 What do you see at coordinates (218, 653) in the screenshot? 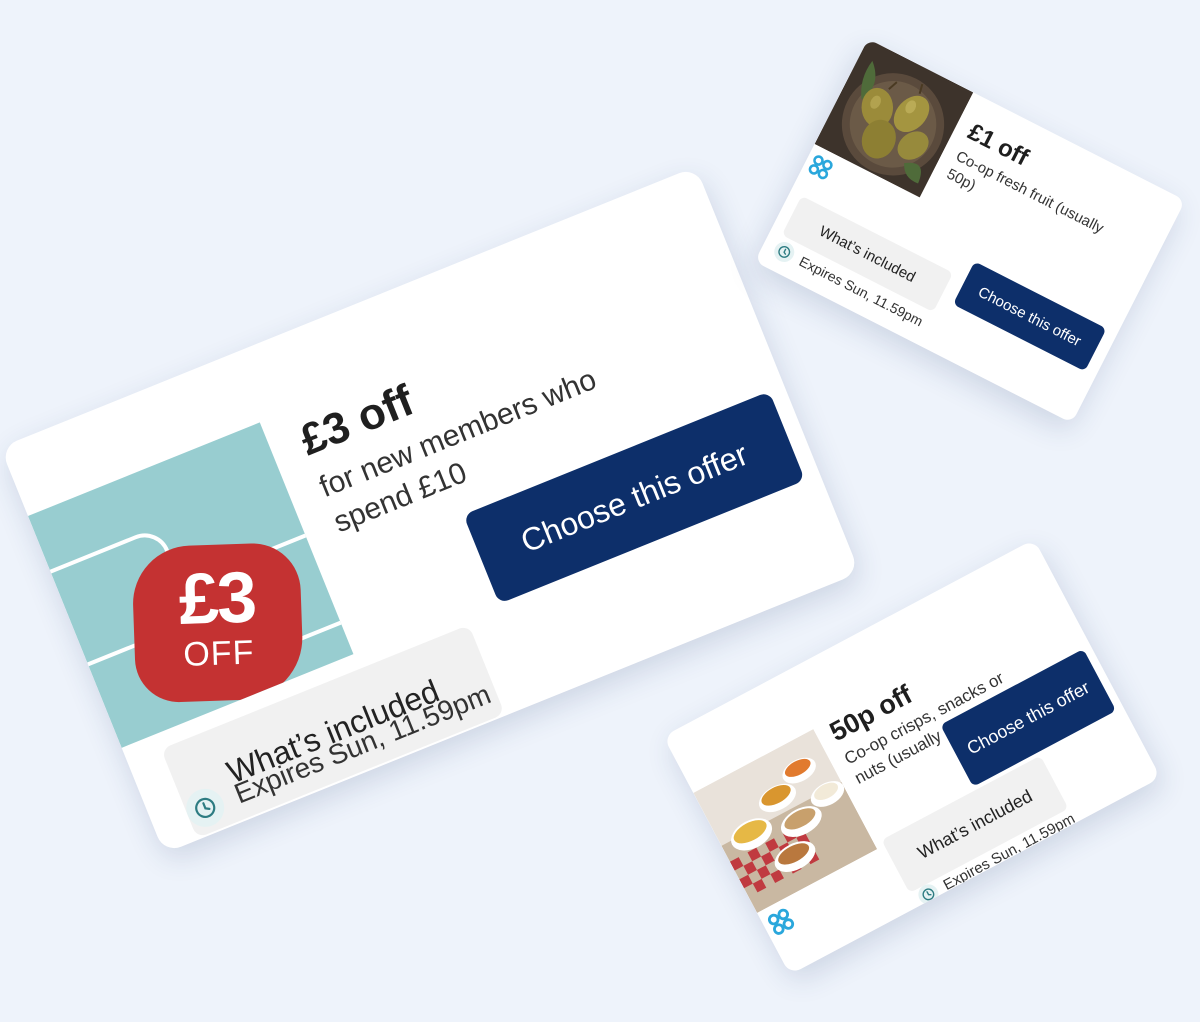
I see `badge-label: OFF` at bounding box center [218, 653].